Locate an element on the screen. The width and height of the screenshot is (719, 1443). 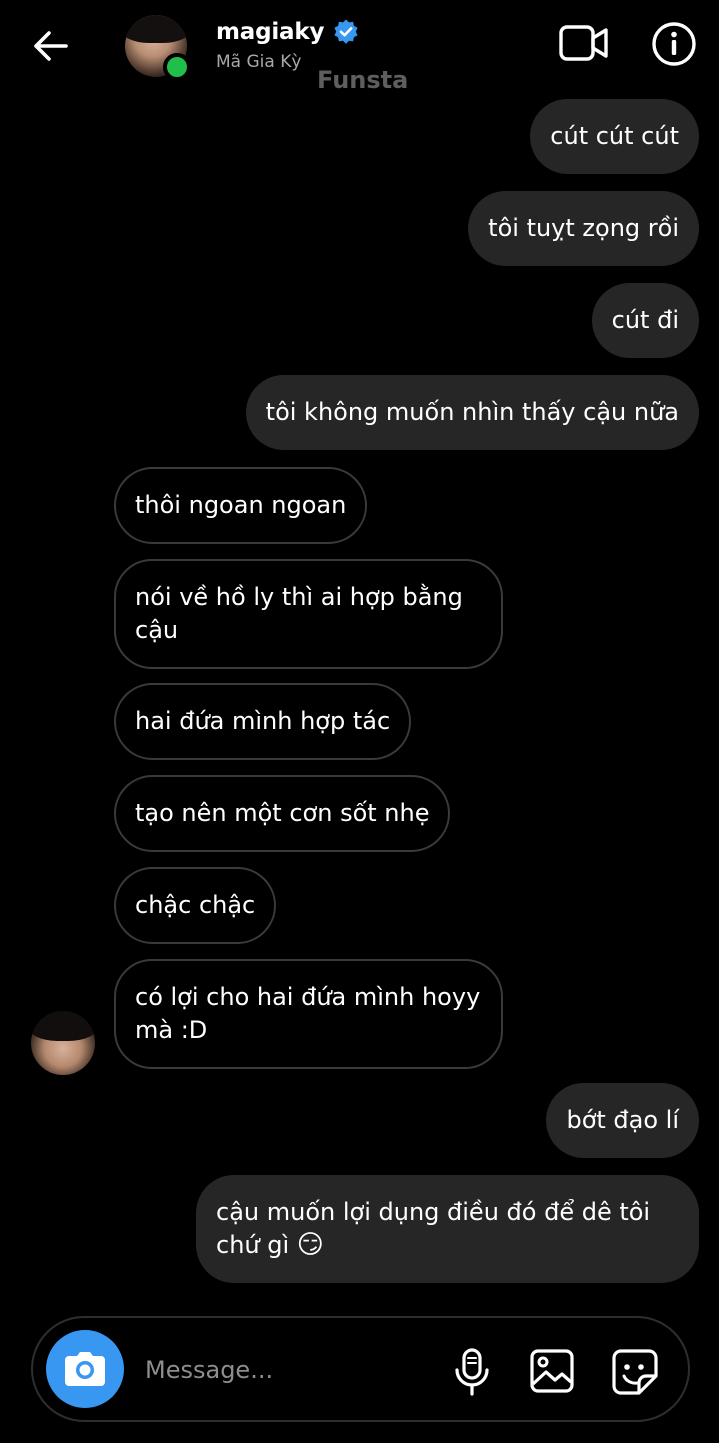
microphone-icon is located at coordinates (472, 1372).